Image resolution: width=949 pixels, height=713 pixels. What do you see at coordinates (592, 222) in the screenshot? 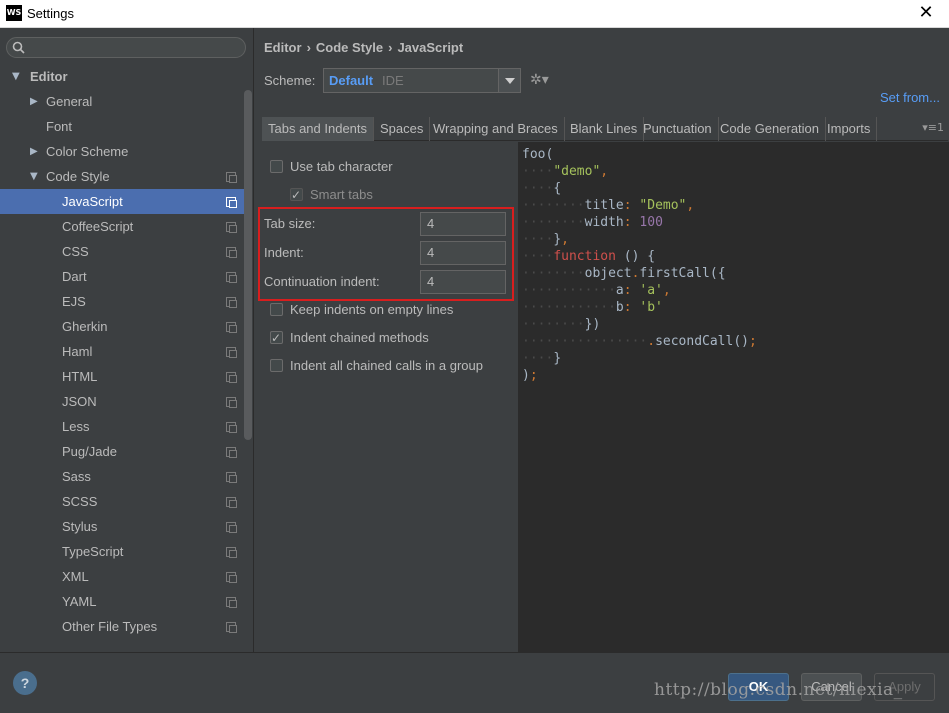
I see `code-line: ········width: 100` at bounding box center [592, 222].